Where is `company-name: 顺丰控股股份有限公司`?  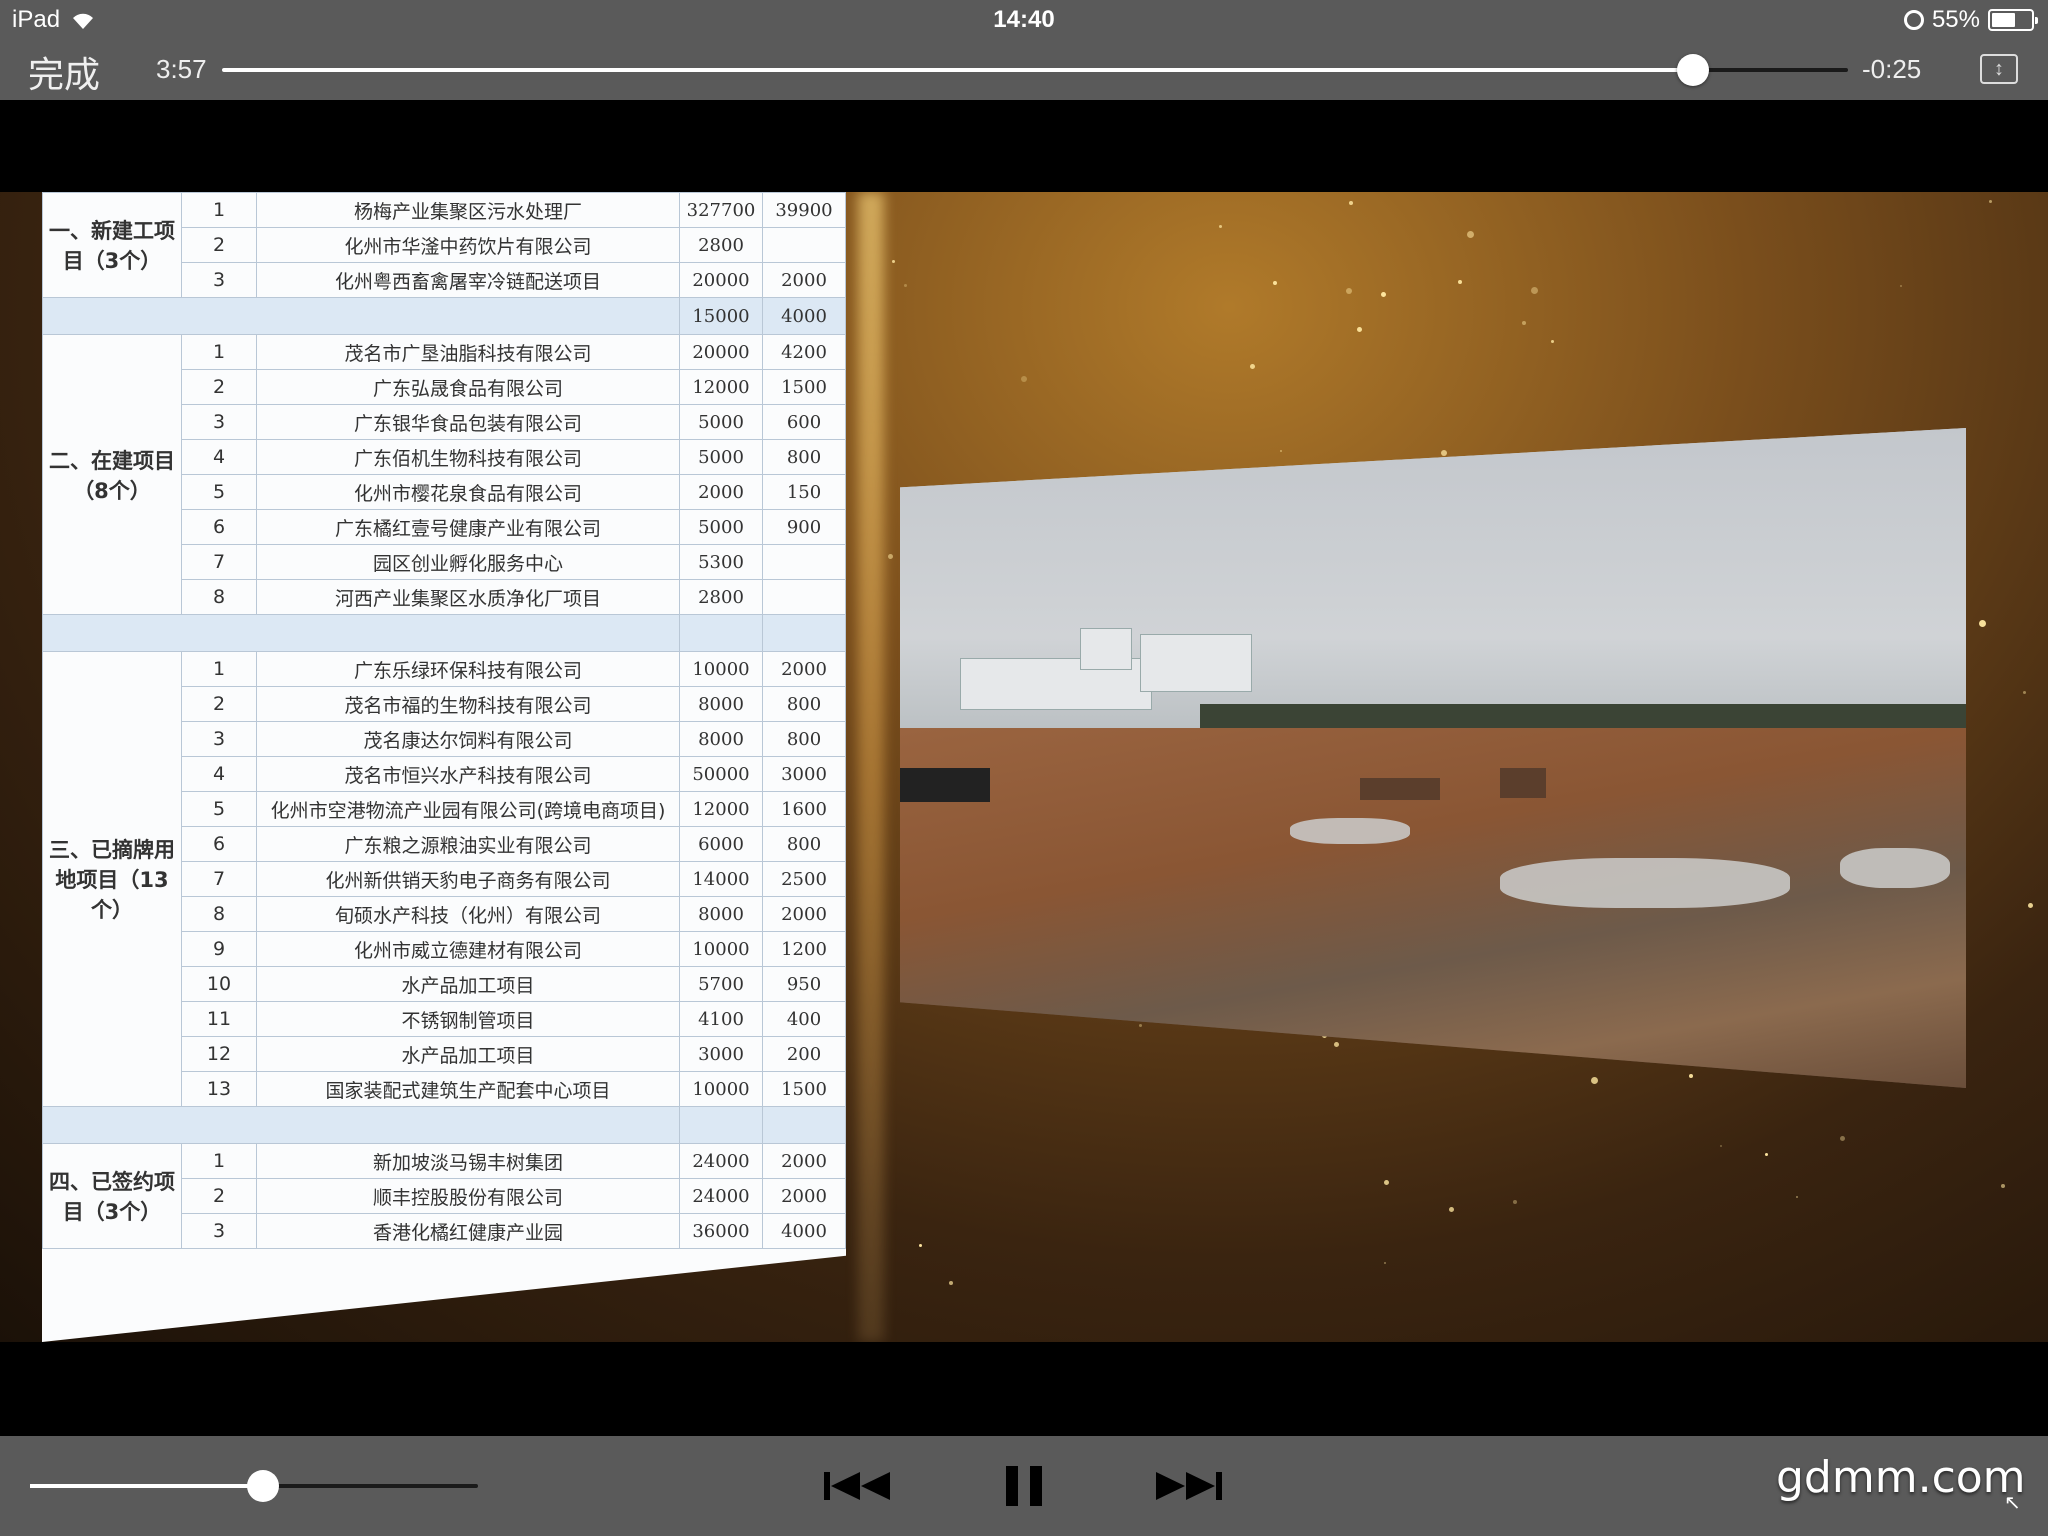
company-name: 顺丰控股股份有限公司 is located at coordinates (468, 1196).